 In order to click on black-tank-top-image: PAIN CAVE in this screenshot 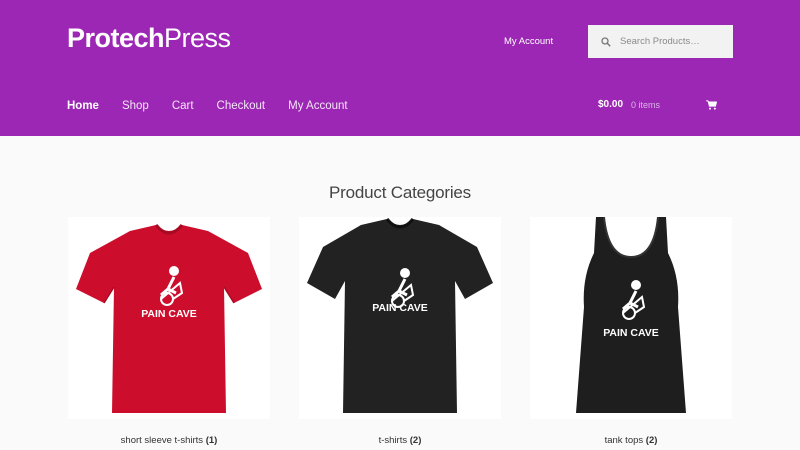, I will do `click(631, 315)`.